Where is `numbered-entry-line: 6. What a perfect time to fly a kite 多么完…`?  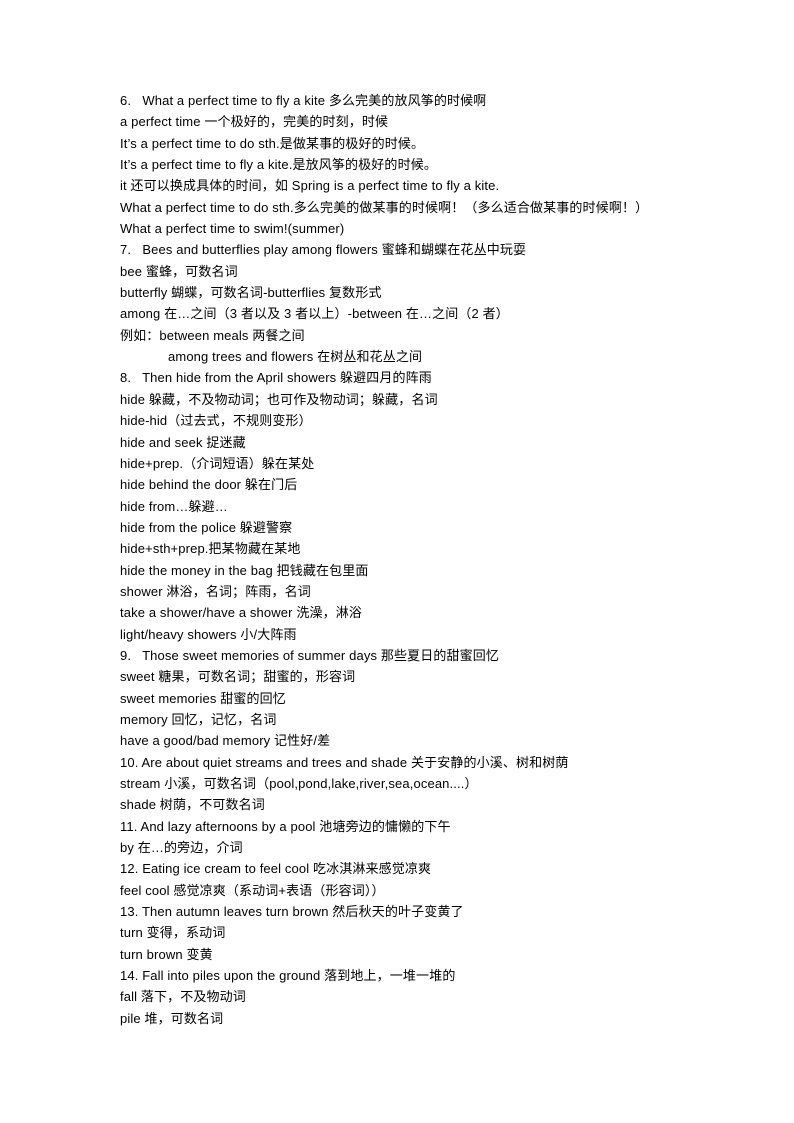 numbered-entry-line: 6. What a perfect time to fly a kite 多么完… is located at coordinates (303, 100).